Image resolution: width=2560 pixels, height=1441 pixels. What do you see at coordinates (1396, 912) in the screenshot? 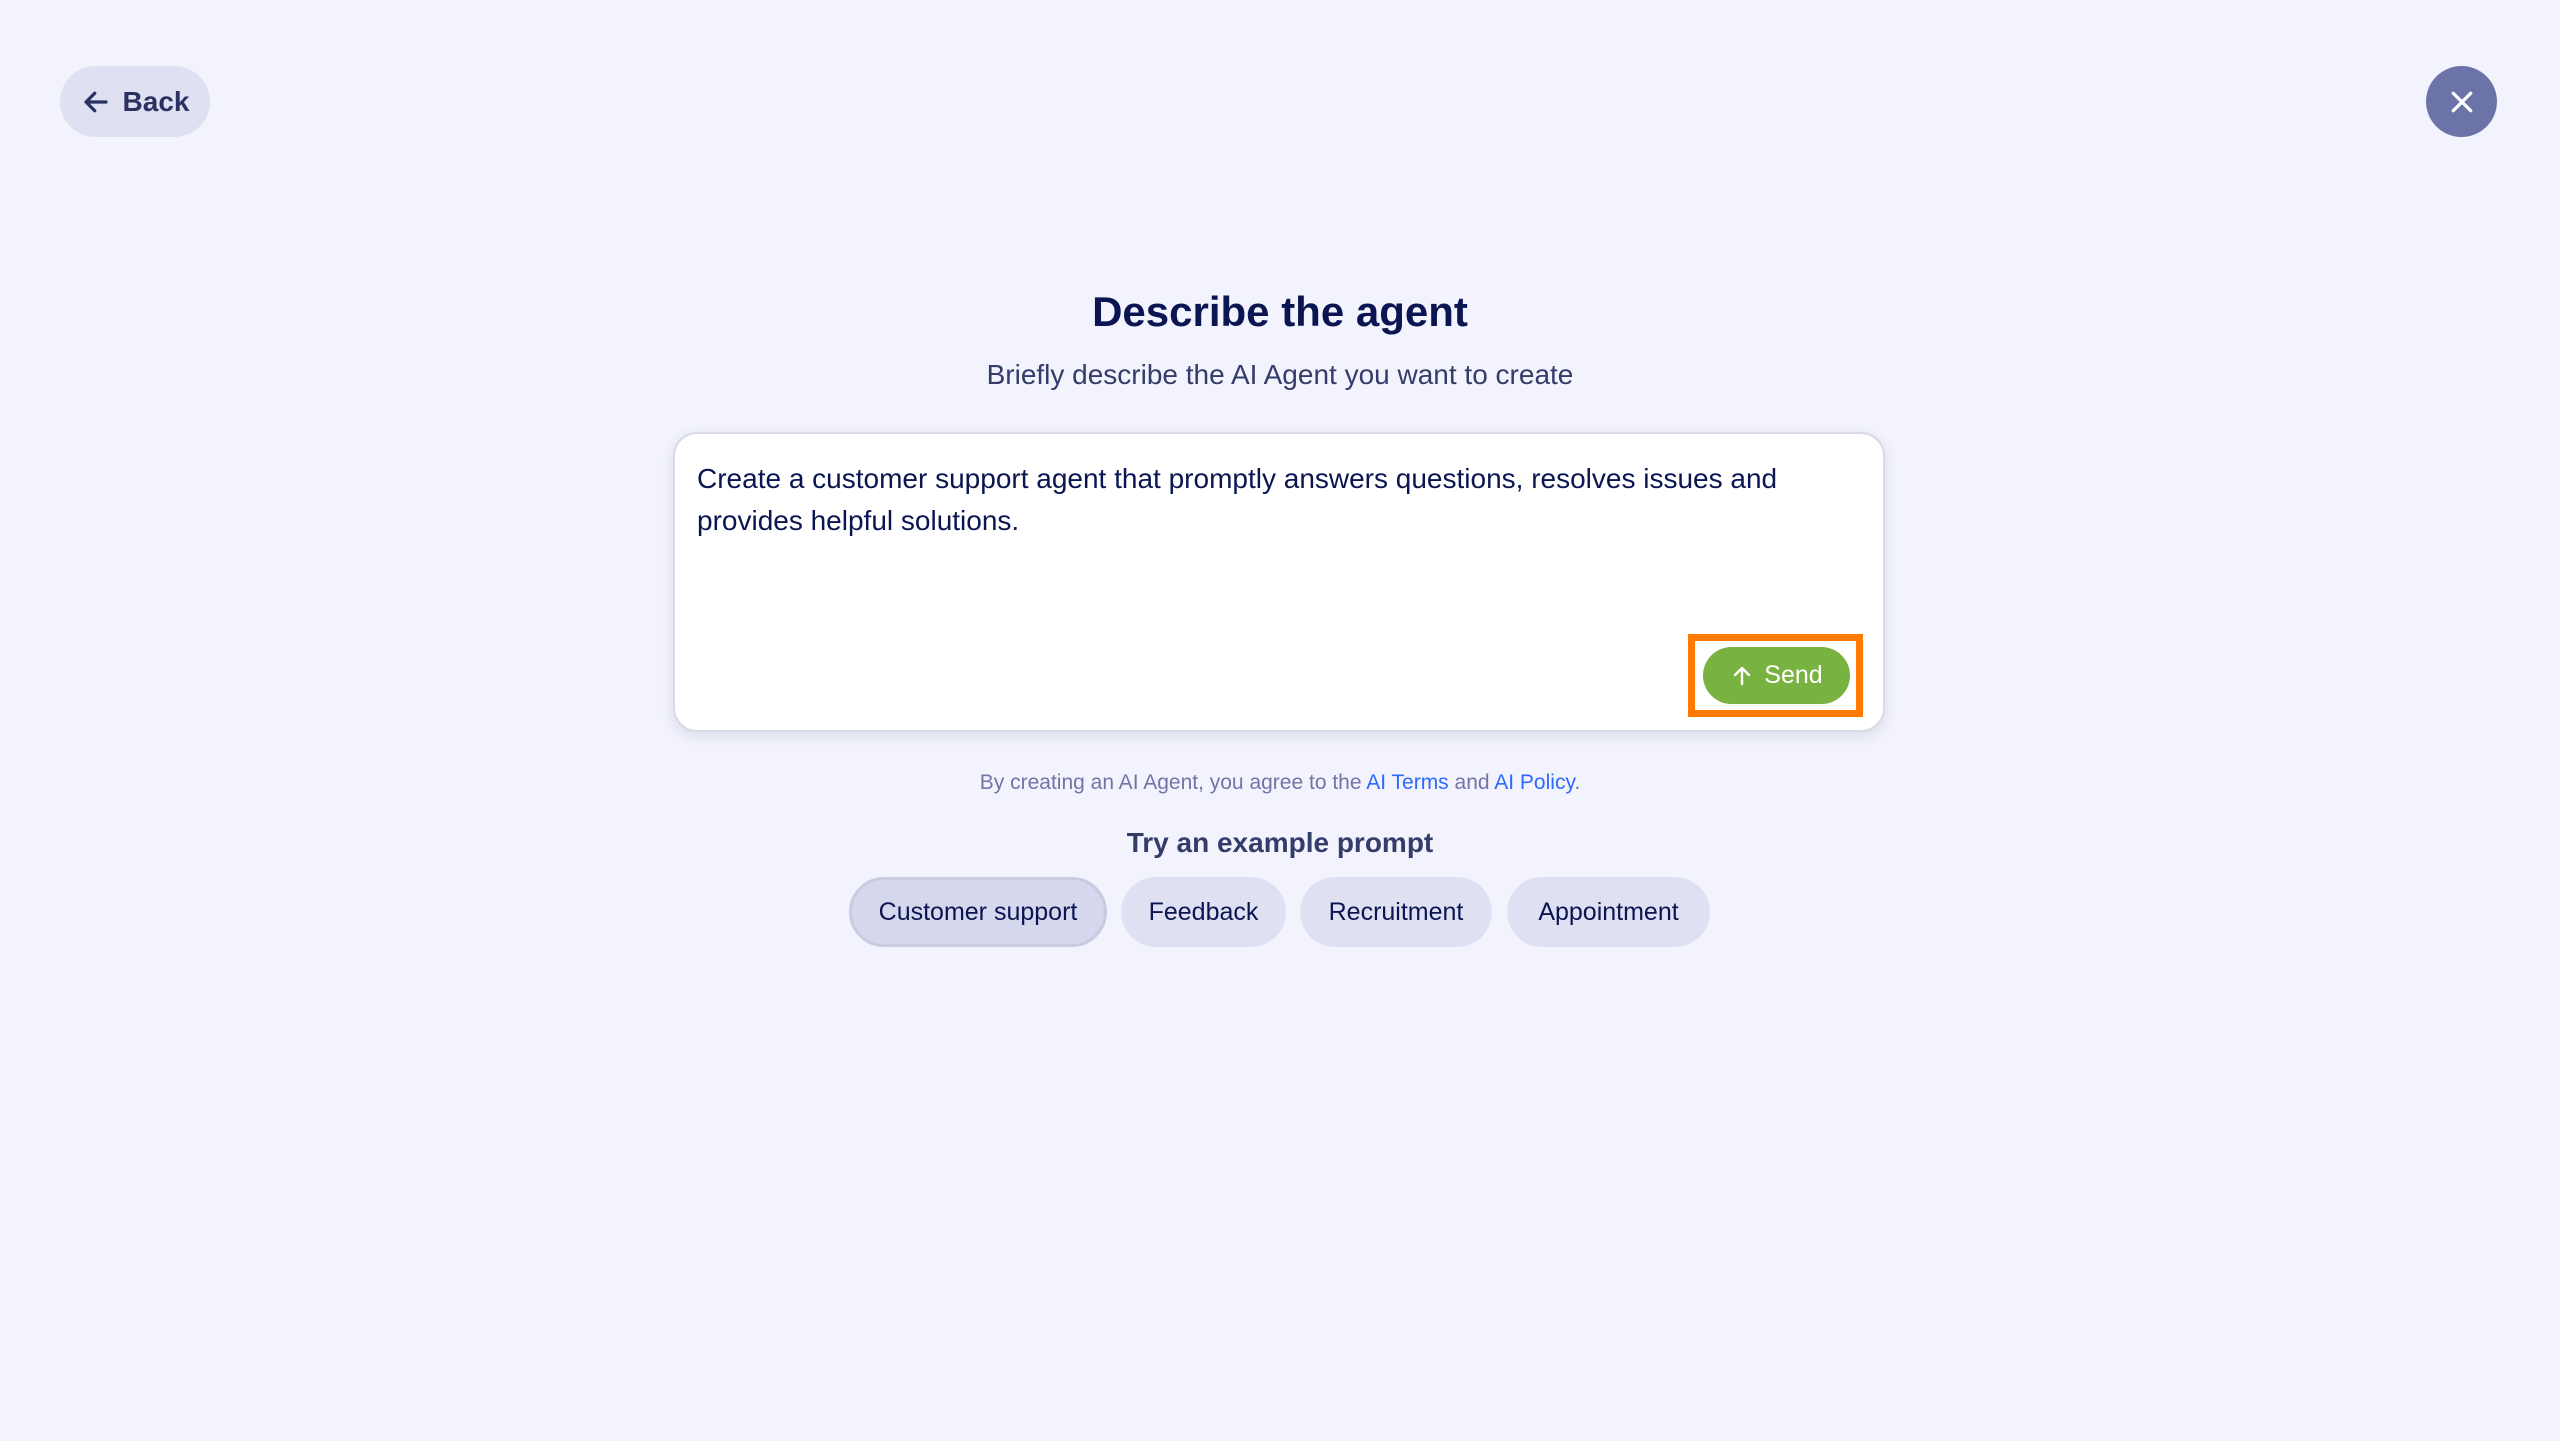
I see `example-chip-recruitment: Recruitment` at bounding box center [1396, 912].